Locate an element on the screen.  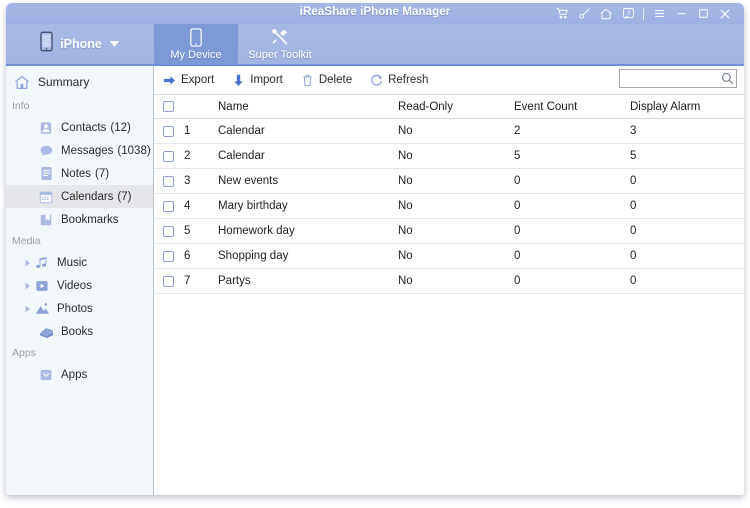
device-selector: iPhone is located at coordinates (80, 44).